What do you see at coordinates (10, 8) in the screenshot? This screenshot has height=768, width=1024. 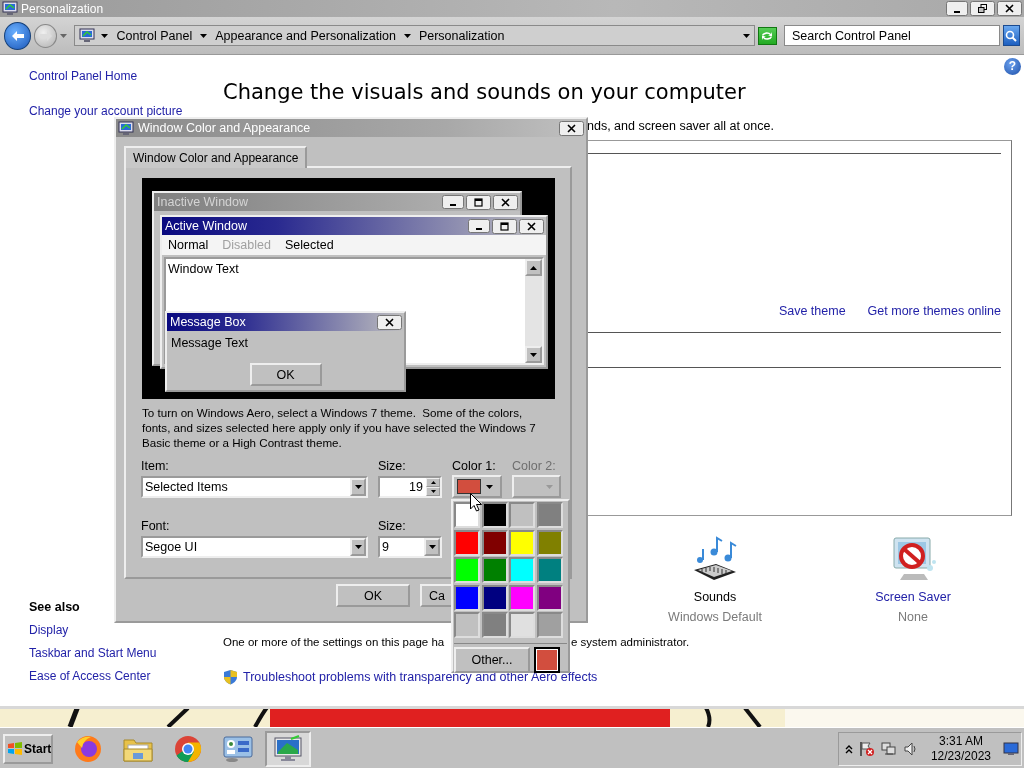 I see `window-icon` at bounding box center [10, 8].